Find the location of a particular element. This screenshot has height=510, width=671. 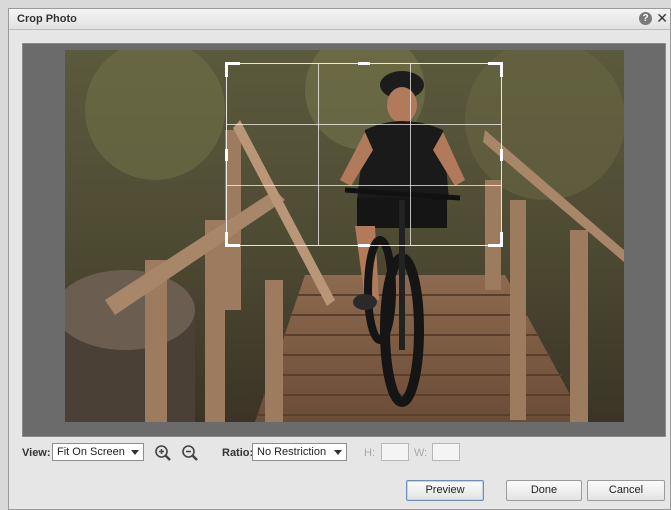

ratio-label: Ratio: is located at coordinates (238, 453).